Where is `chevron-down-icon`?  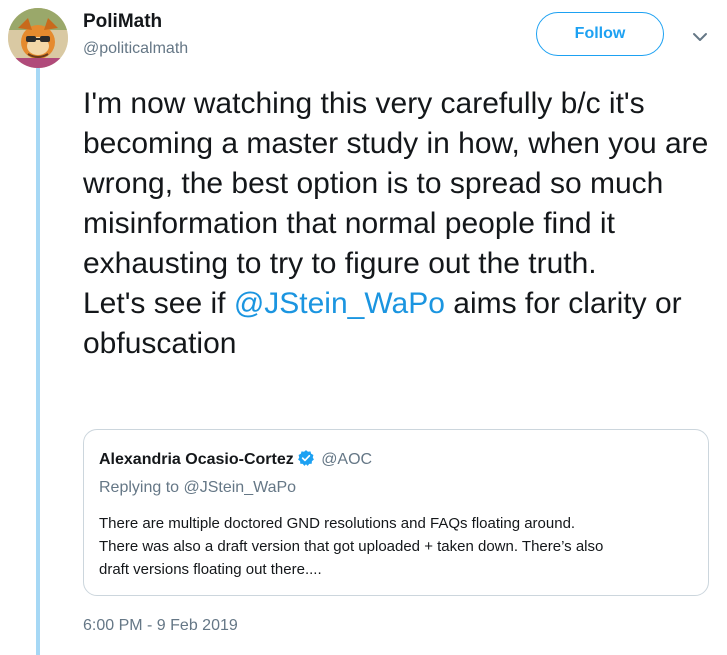
chevron-down-icon is located at coordinates (700, 37).